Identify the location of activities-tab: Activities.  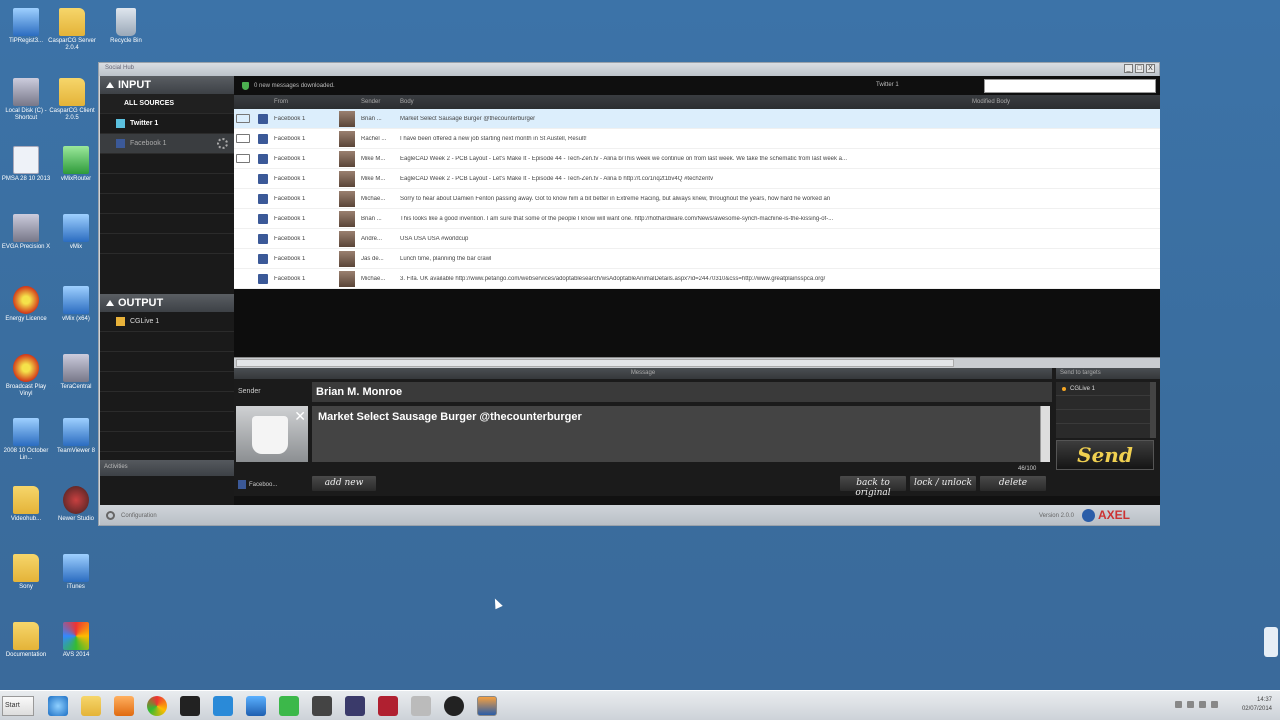
(167, 468).